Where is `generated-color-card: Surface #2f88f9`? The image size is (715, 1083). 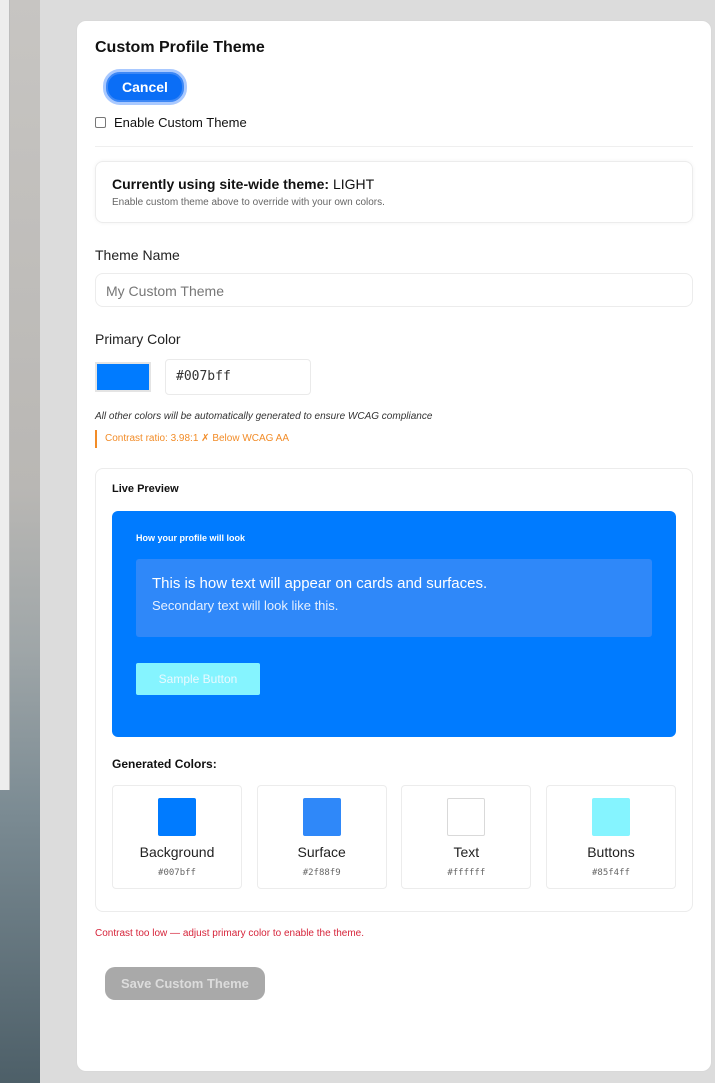 generated-color-card: Surface #2f88f9 is located at coordinates (321, 837).